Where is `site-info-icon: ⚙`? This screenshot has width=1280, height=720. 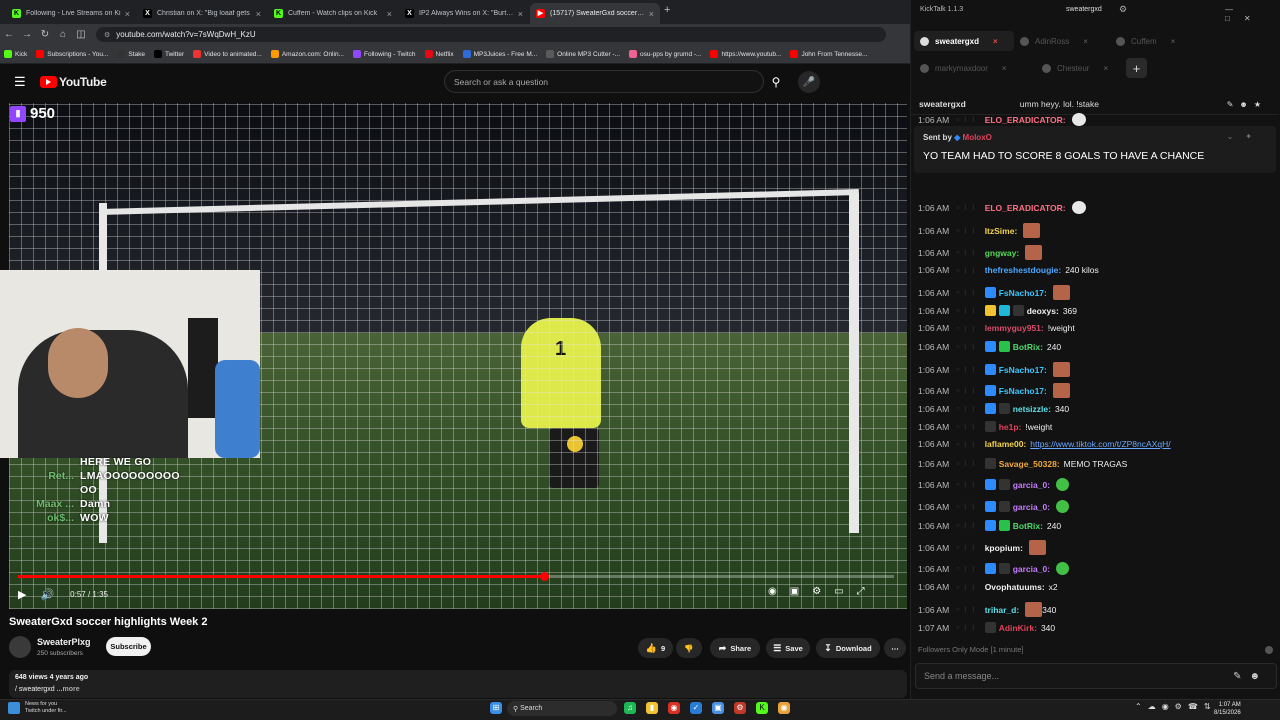 site-info-icon: ⚙ is located at coordinates (107, 35).